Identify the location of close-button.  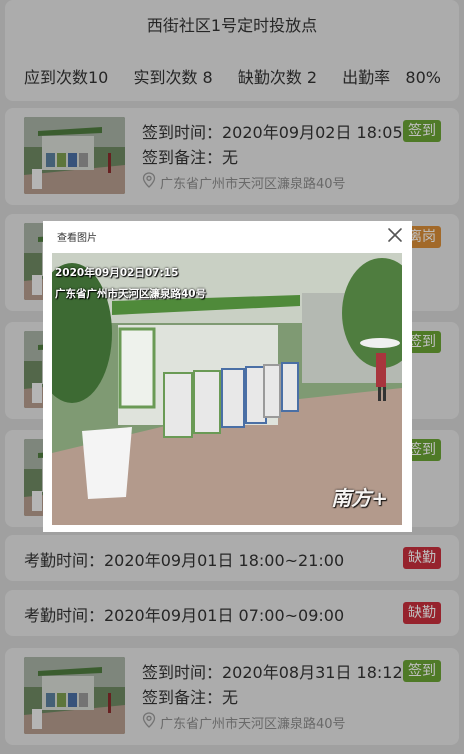
(395, 235).